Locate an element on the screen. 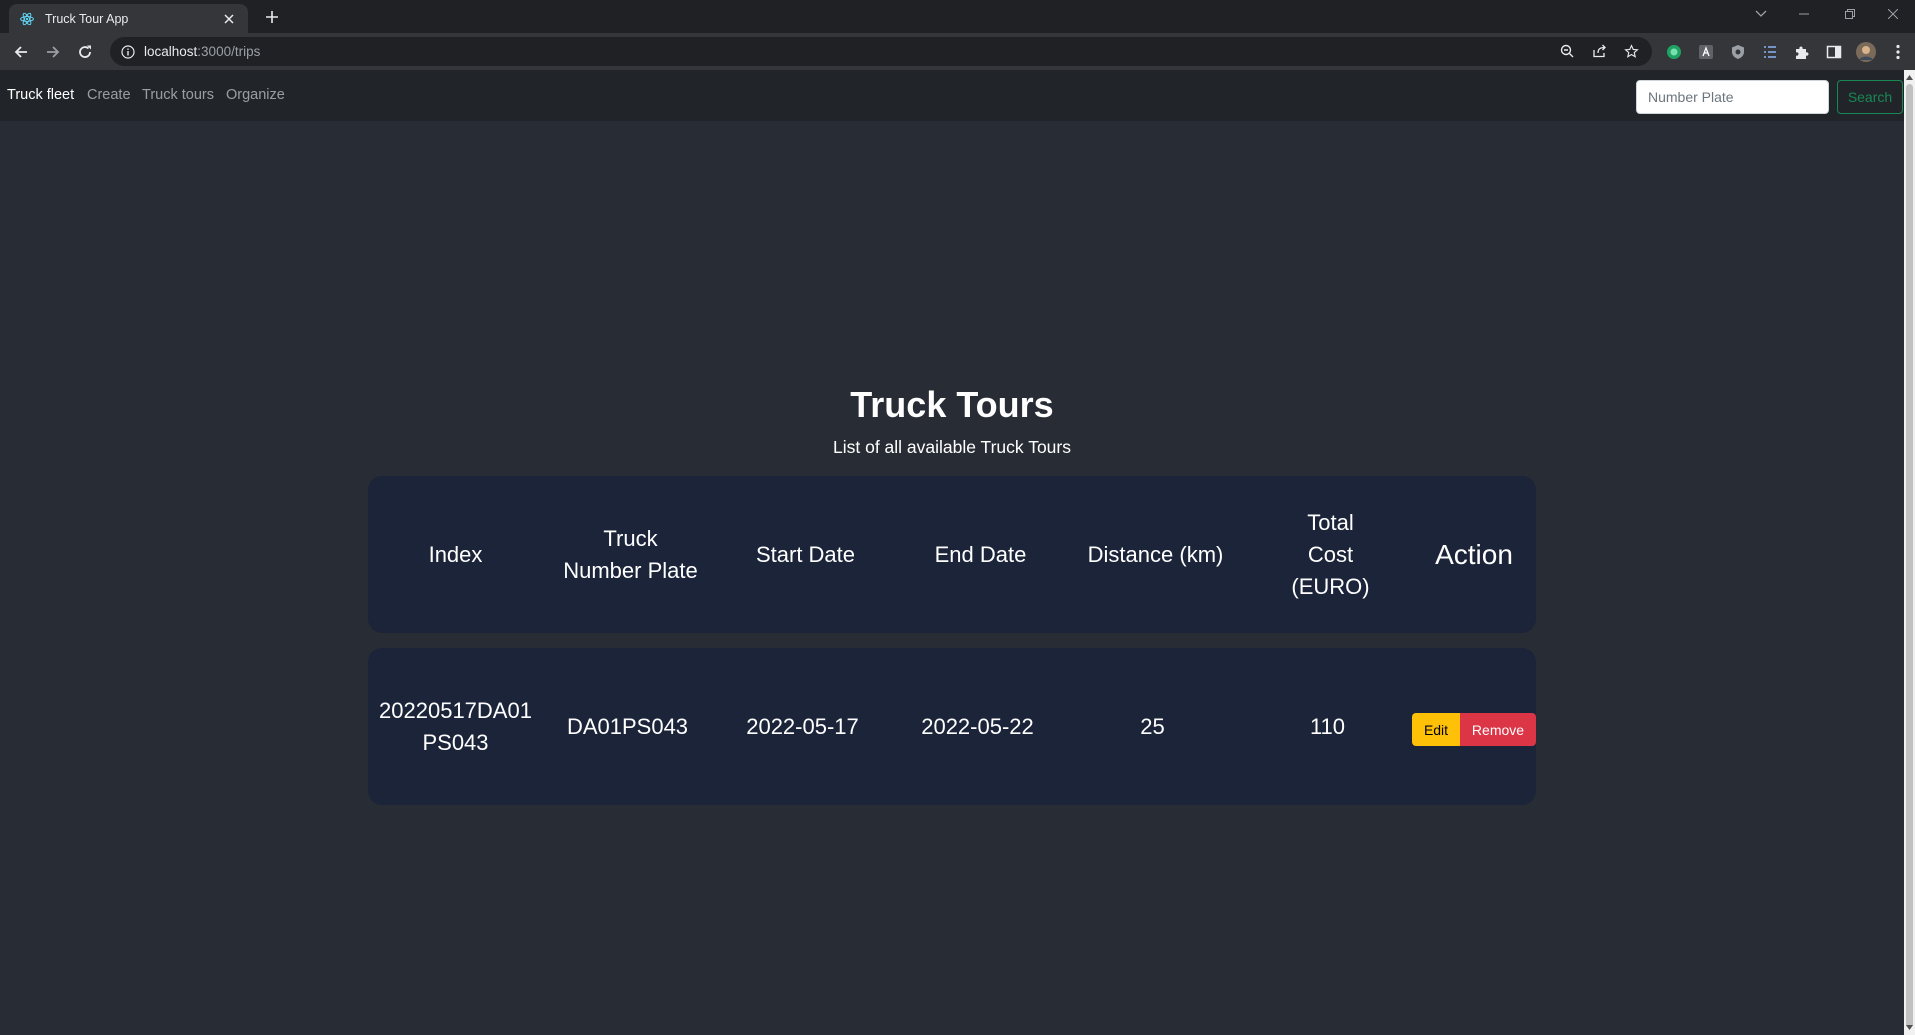 The width and height of the screenshot is (1915, 1035). react-favicon-icon is located at coordinates (27, 19).